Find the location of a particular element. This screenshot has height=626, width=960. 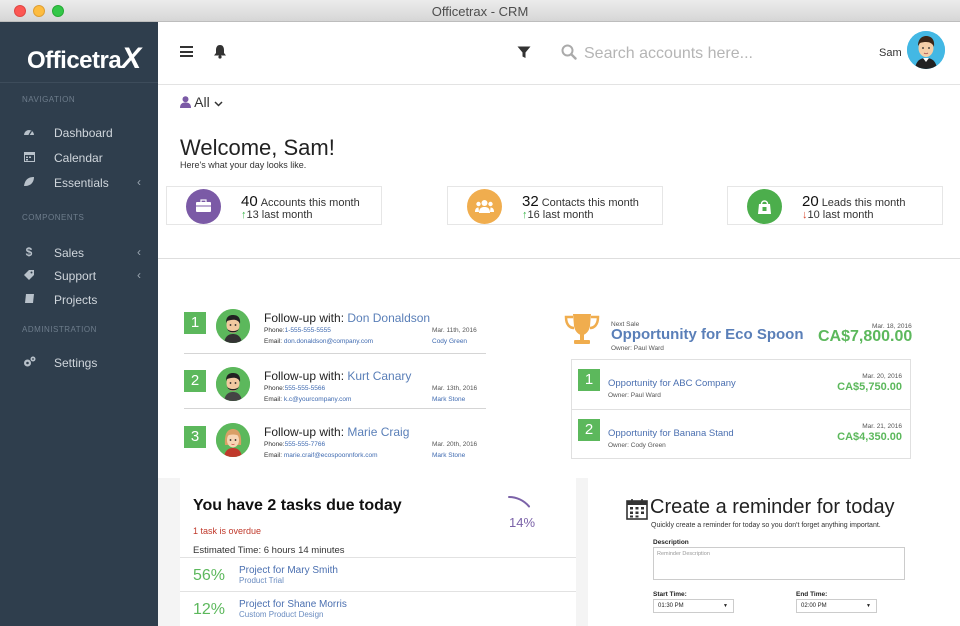

leaf-icon is located at coordinates (29, 183).